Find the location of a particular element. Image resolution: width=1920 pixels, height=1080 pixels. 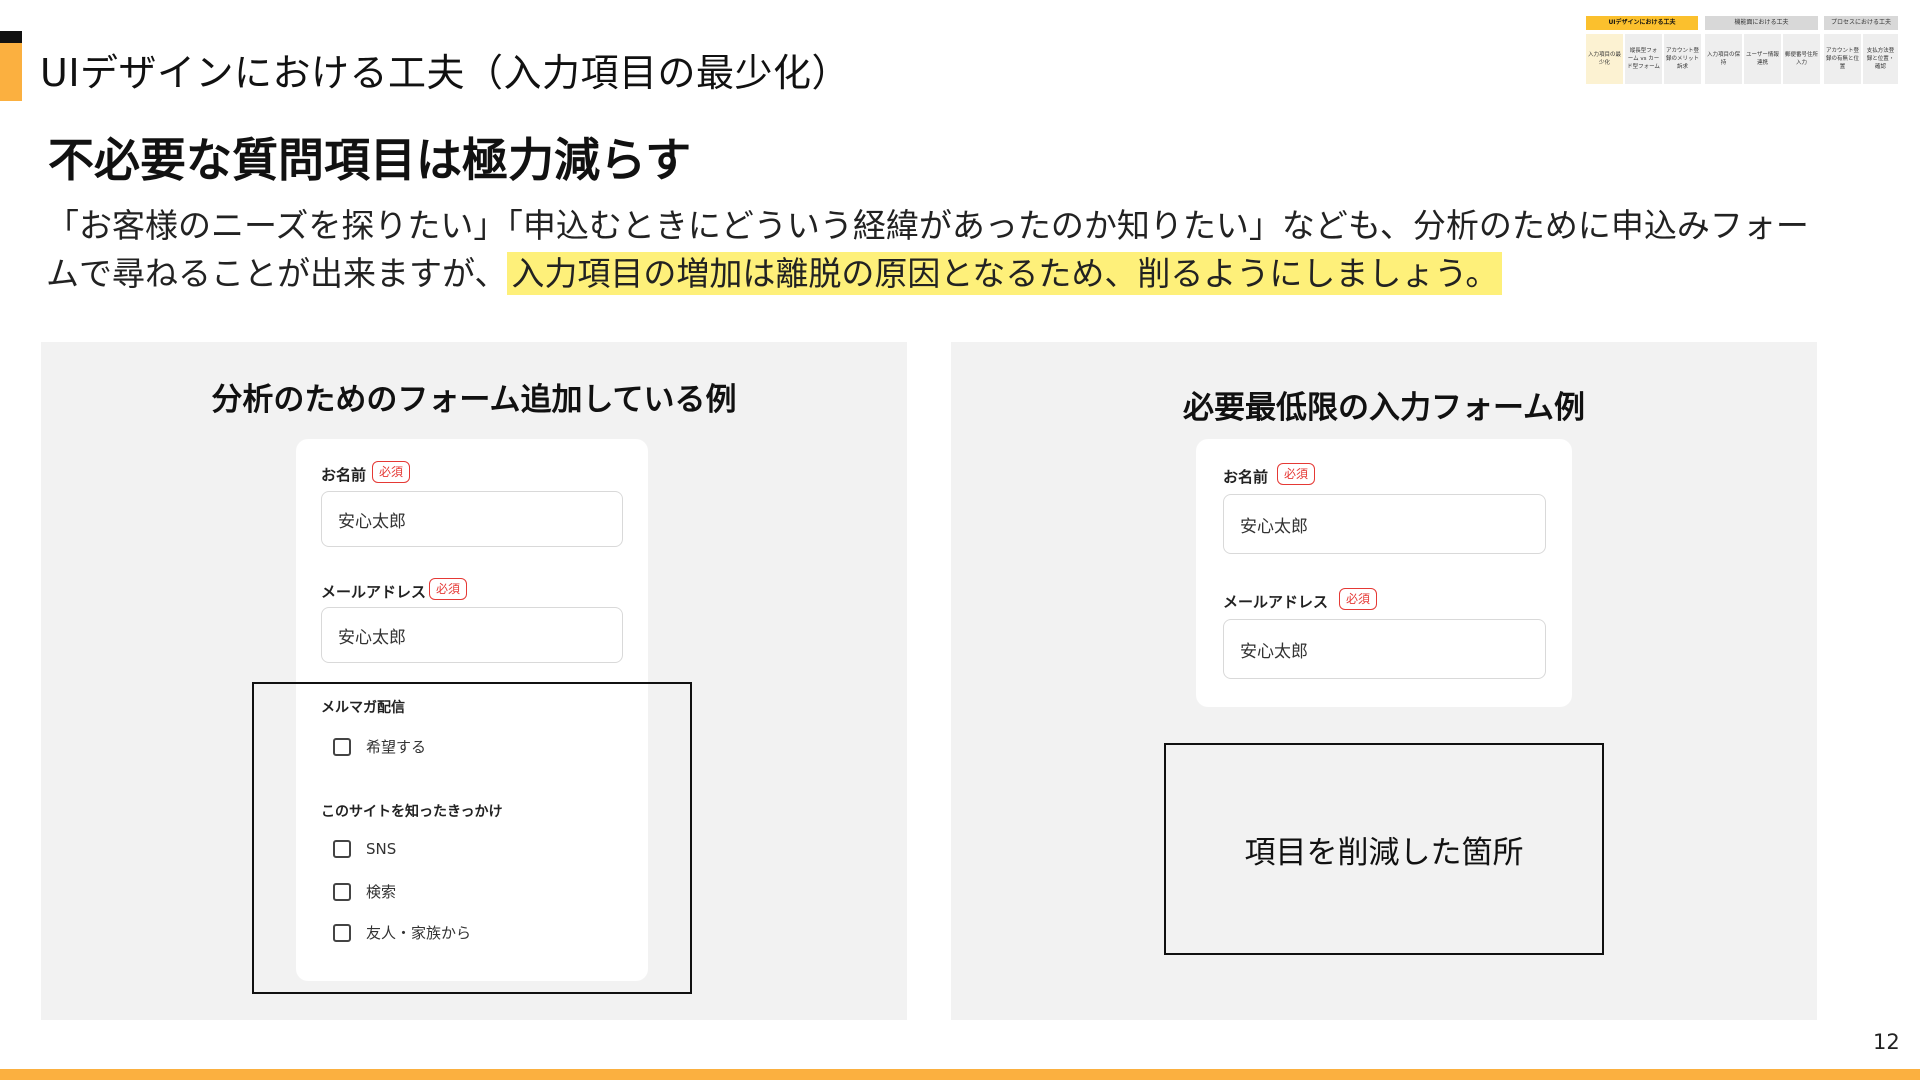

nav-cell-account-merit: アカウント登録のメリット訴求 is located at coordinates (1682, 59).